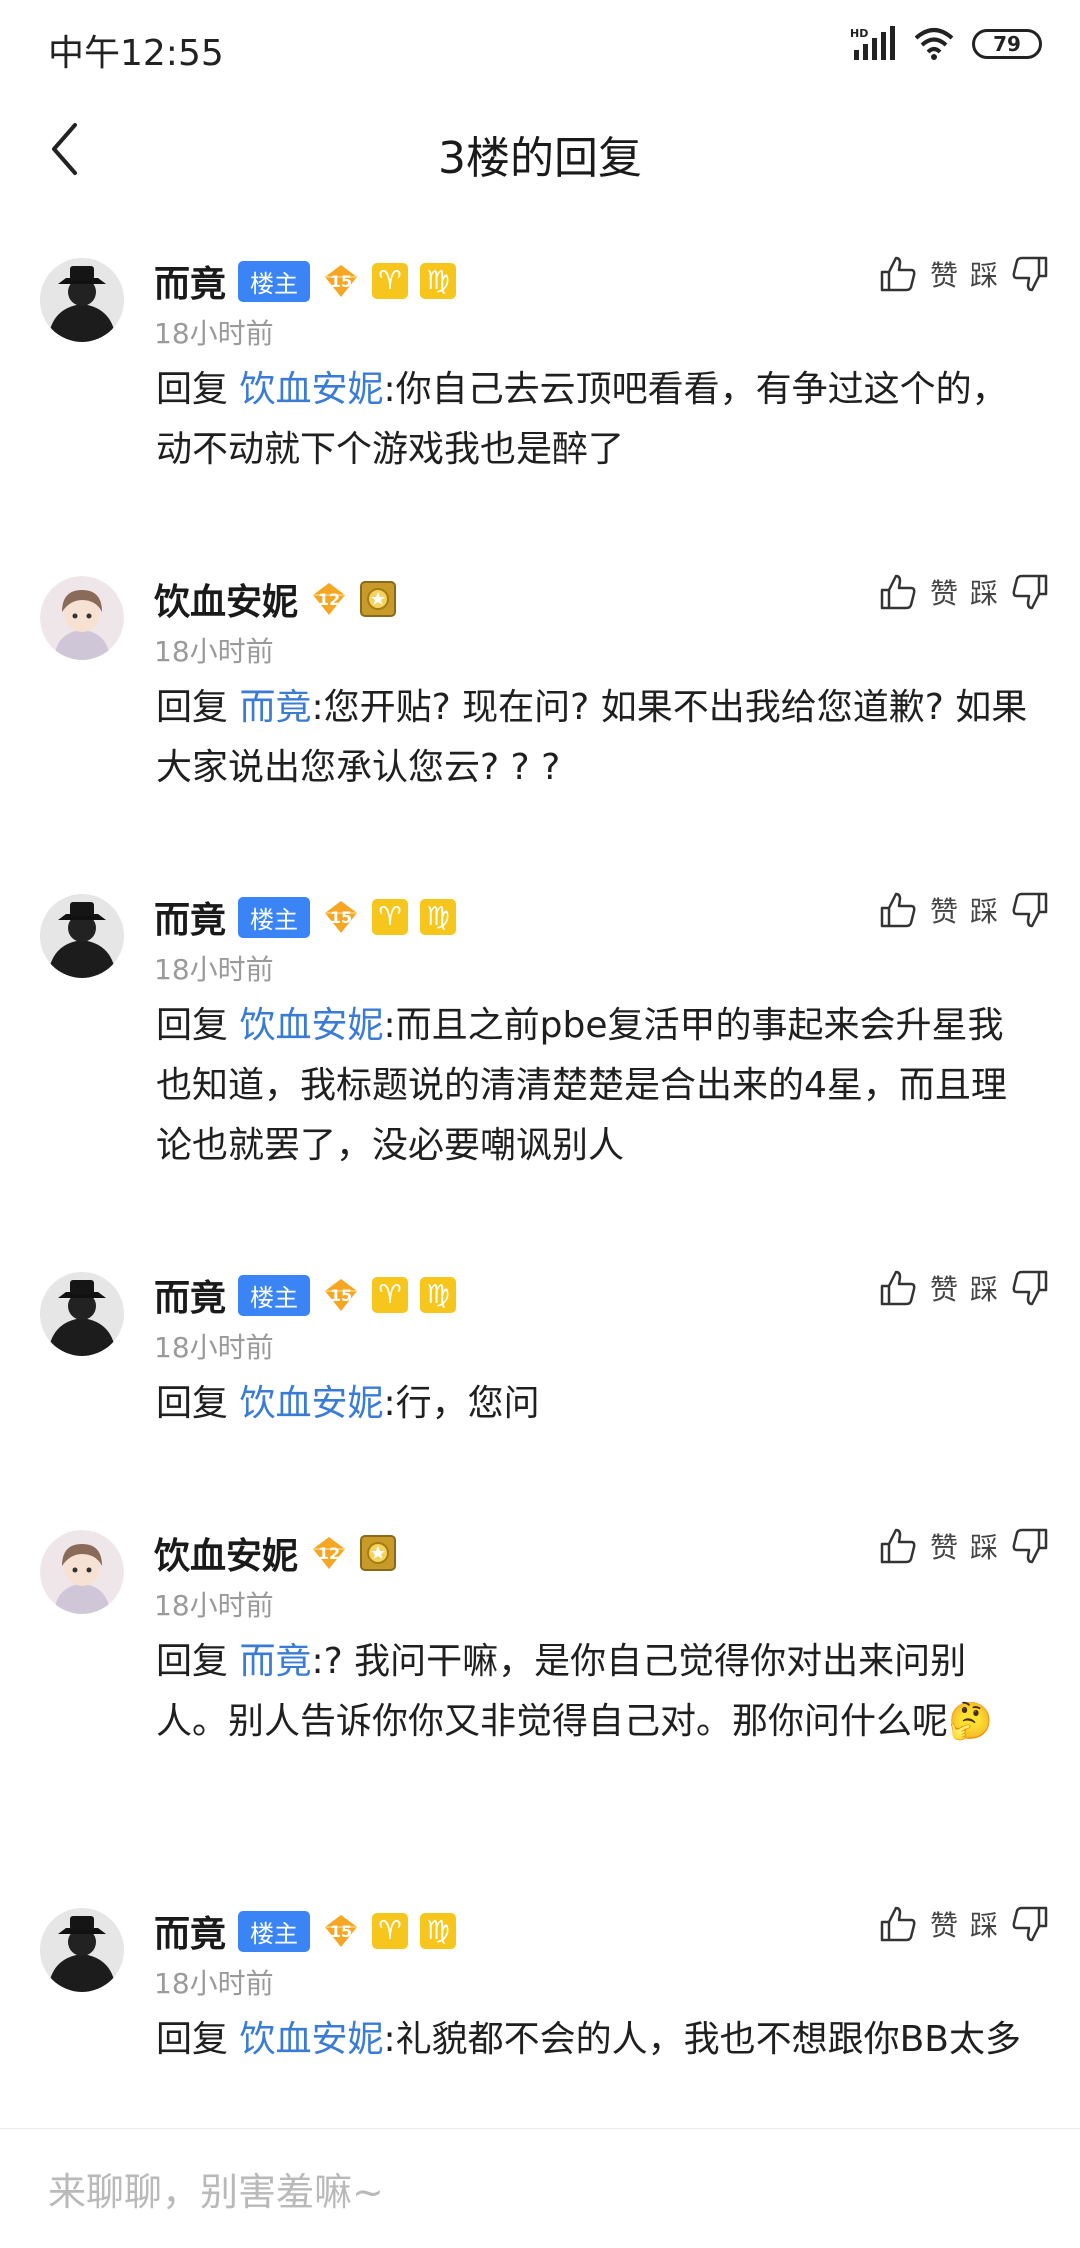 This screenshot has width=1080, height=2248. I want to click on comment-text: :行，您问, so click(461, 1403).